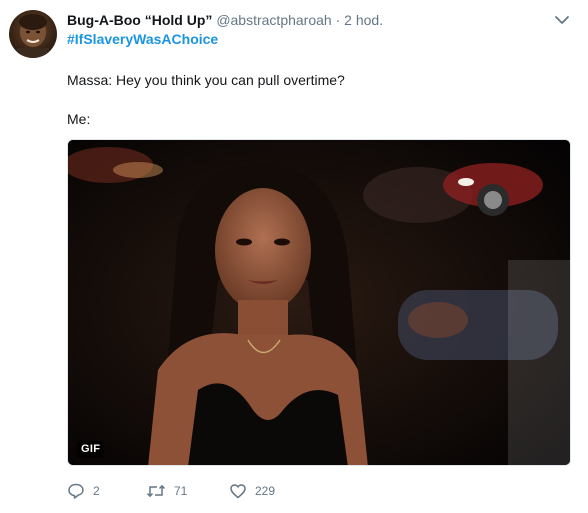 Image resolution: width=588 pixels, height=513 pixels. I want to click on retweet-icon, so click(156, 491).